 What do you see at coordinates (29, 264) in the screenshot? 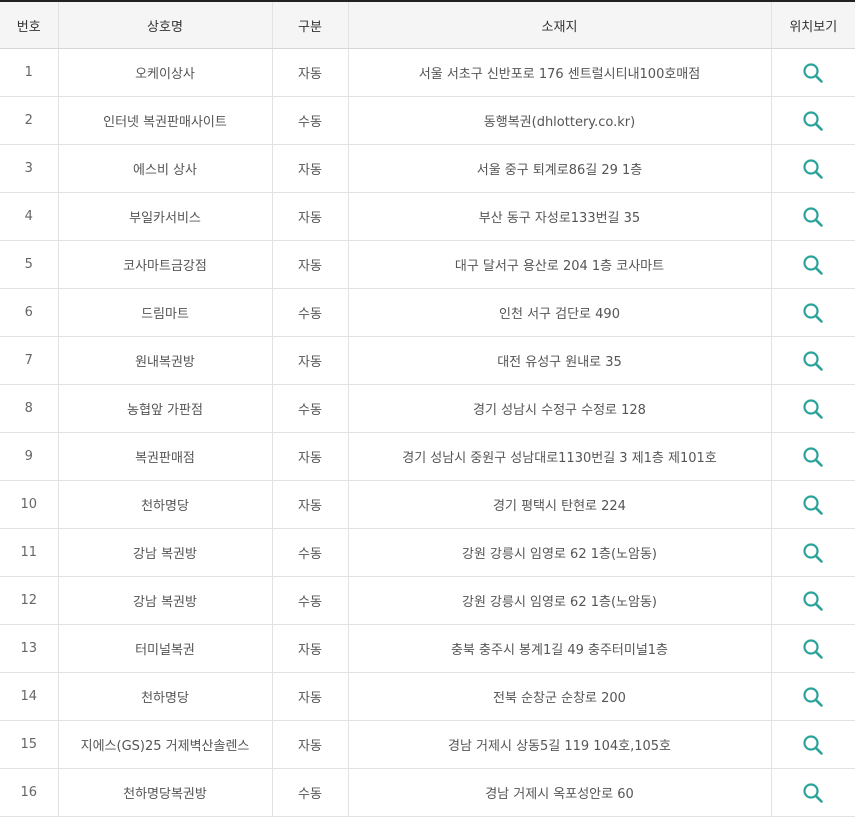
I see `cell-number: 5` at bounding box center [29, 264].